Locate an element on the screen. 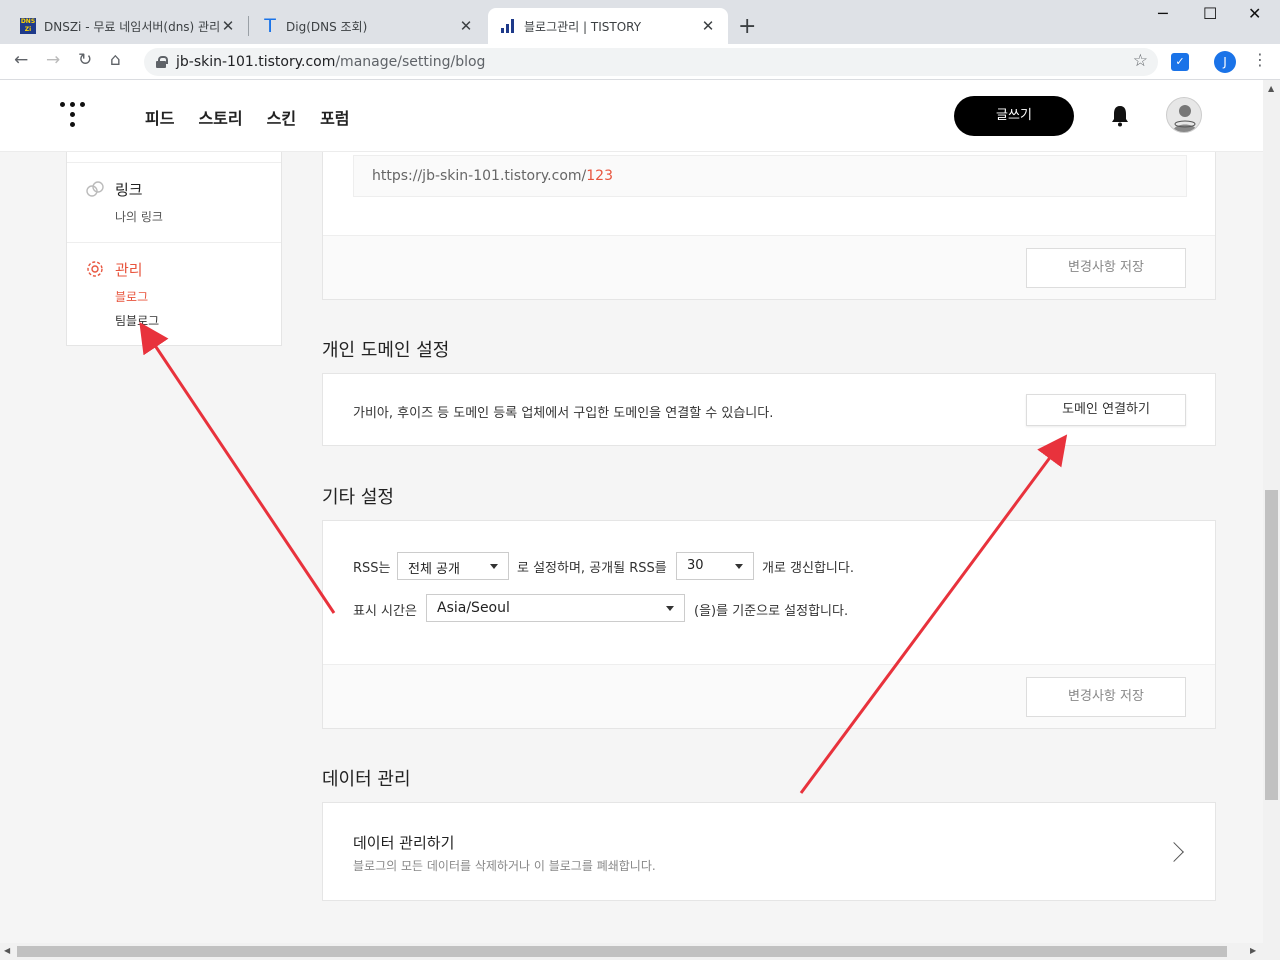  tistory-header: 피드 스토리 스킨 포럼 글쓰기 is located at coordinates (631, 116).